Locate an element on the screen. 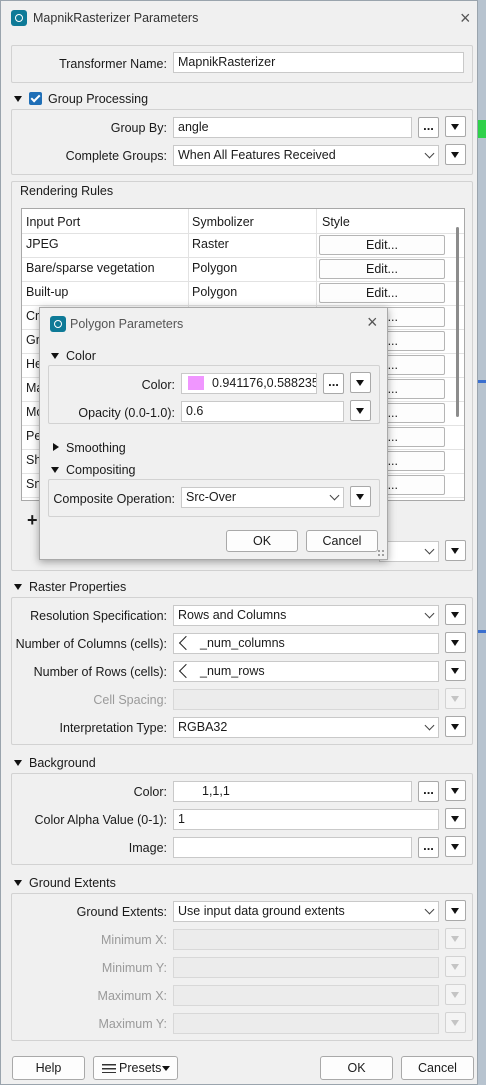 The width and height of the screenshot is (486, 1085). dialog-close-icon: × is located at coordinates (372, 322).